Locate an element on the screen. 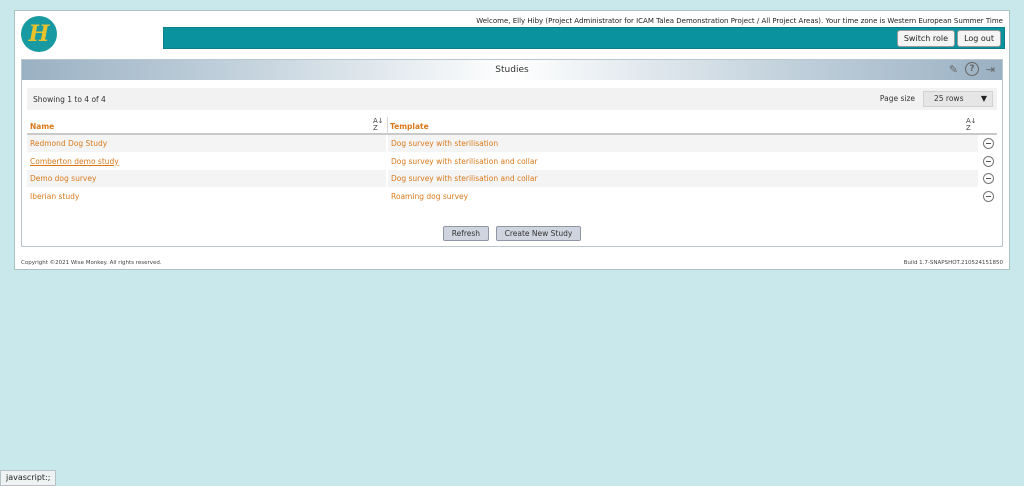 Image resolution: width=1024 pixels, height=486 pixels. column-divider is located at coordinates (387, 126).